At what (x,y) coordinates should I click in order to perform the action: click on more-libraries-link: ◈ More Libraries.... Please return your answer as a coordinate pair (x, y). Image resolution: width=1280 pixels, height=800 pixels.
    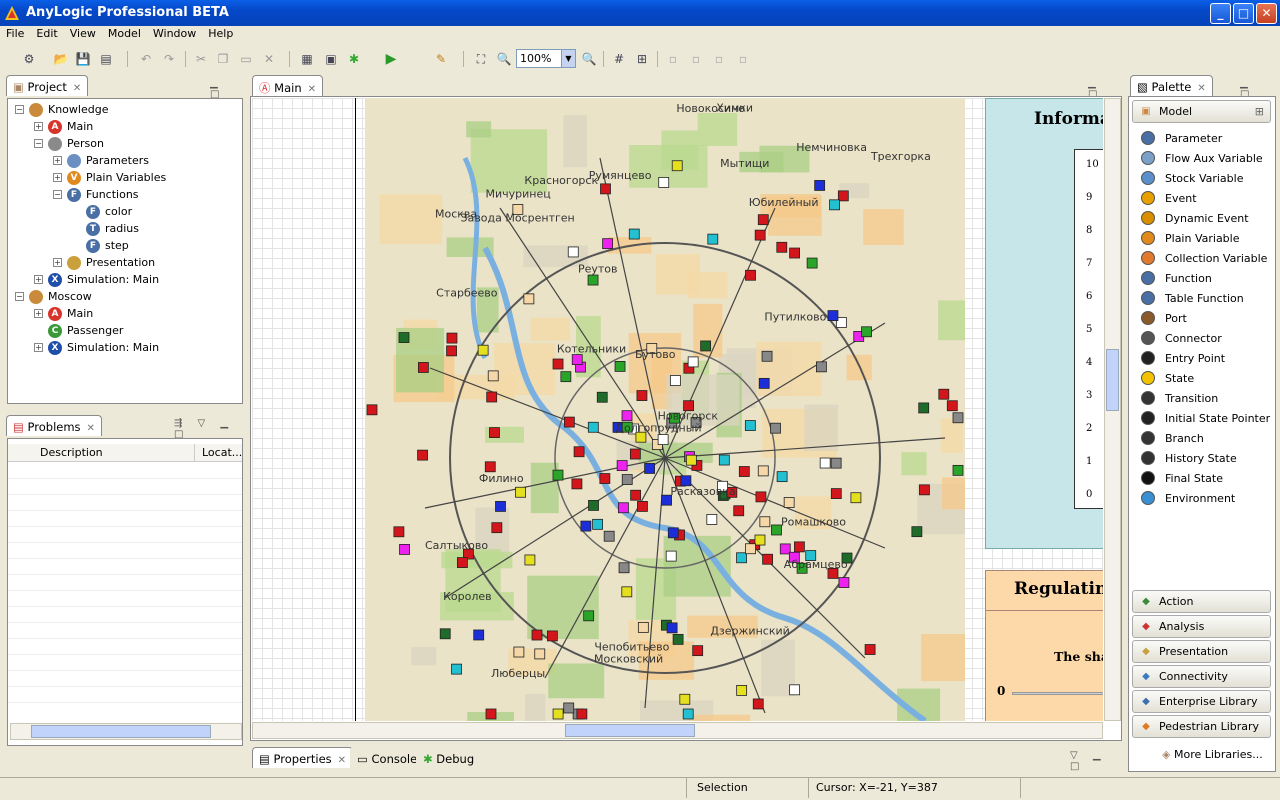
    Looking at the image, I should click on (1212, 754).